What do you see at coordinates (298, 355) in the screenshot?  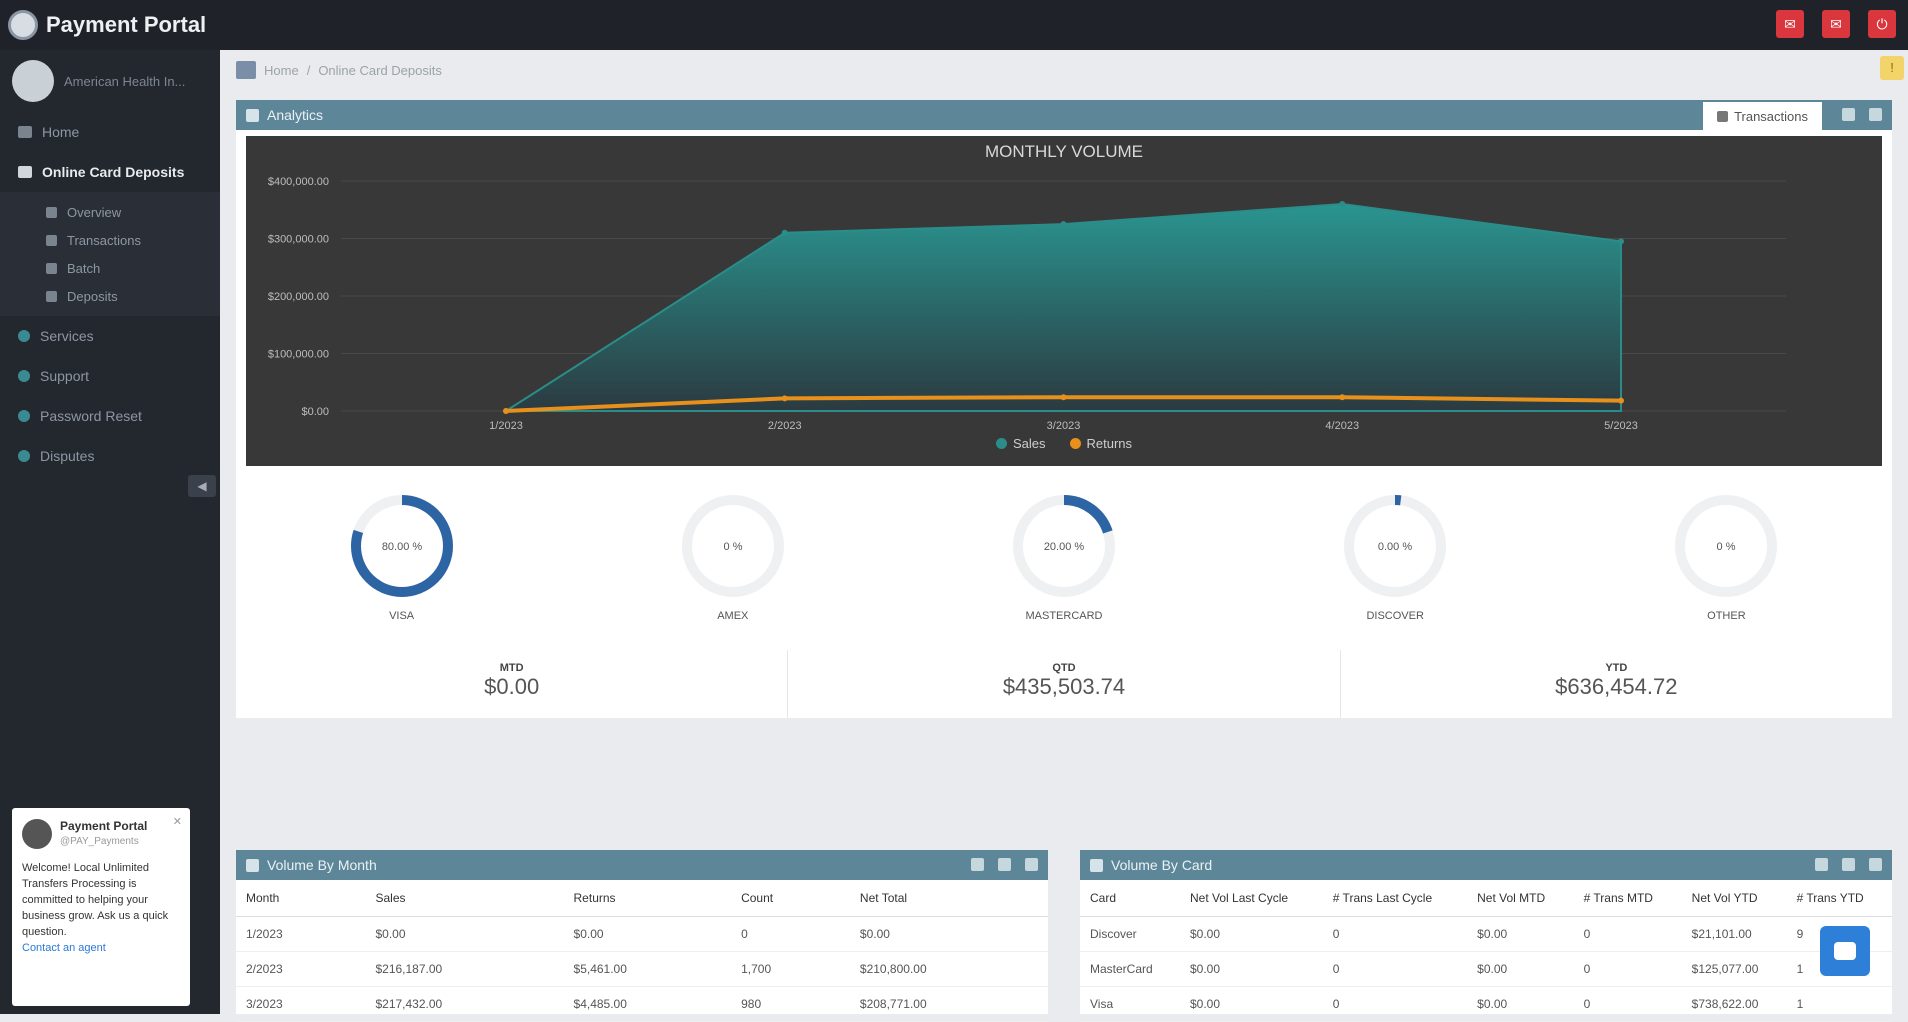 I see `y-tick-label: $100,000.00` at bounding box center [298, 355].